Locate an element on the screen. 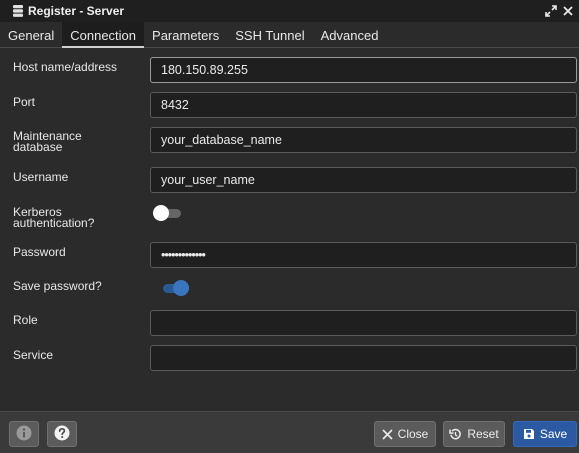 This screenshot has width=579, height=453. help-icon is located at coordinates (62, 434).